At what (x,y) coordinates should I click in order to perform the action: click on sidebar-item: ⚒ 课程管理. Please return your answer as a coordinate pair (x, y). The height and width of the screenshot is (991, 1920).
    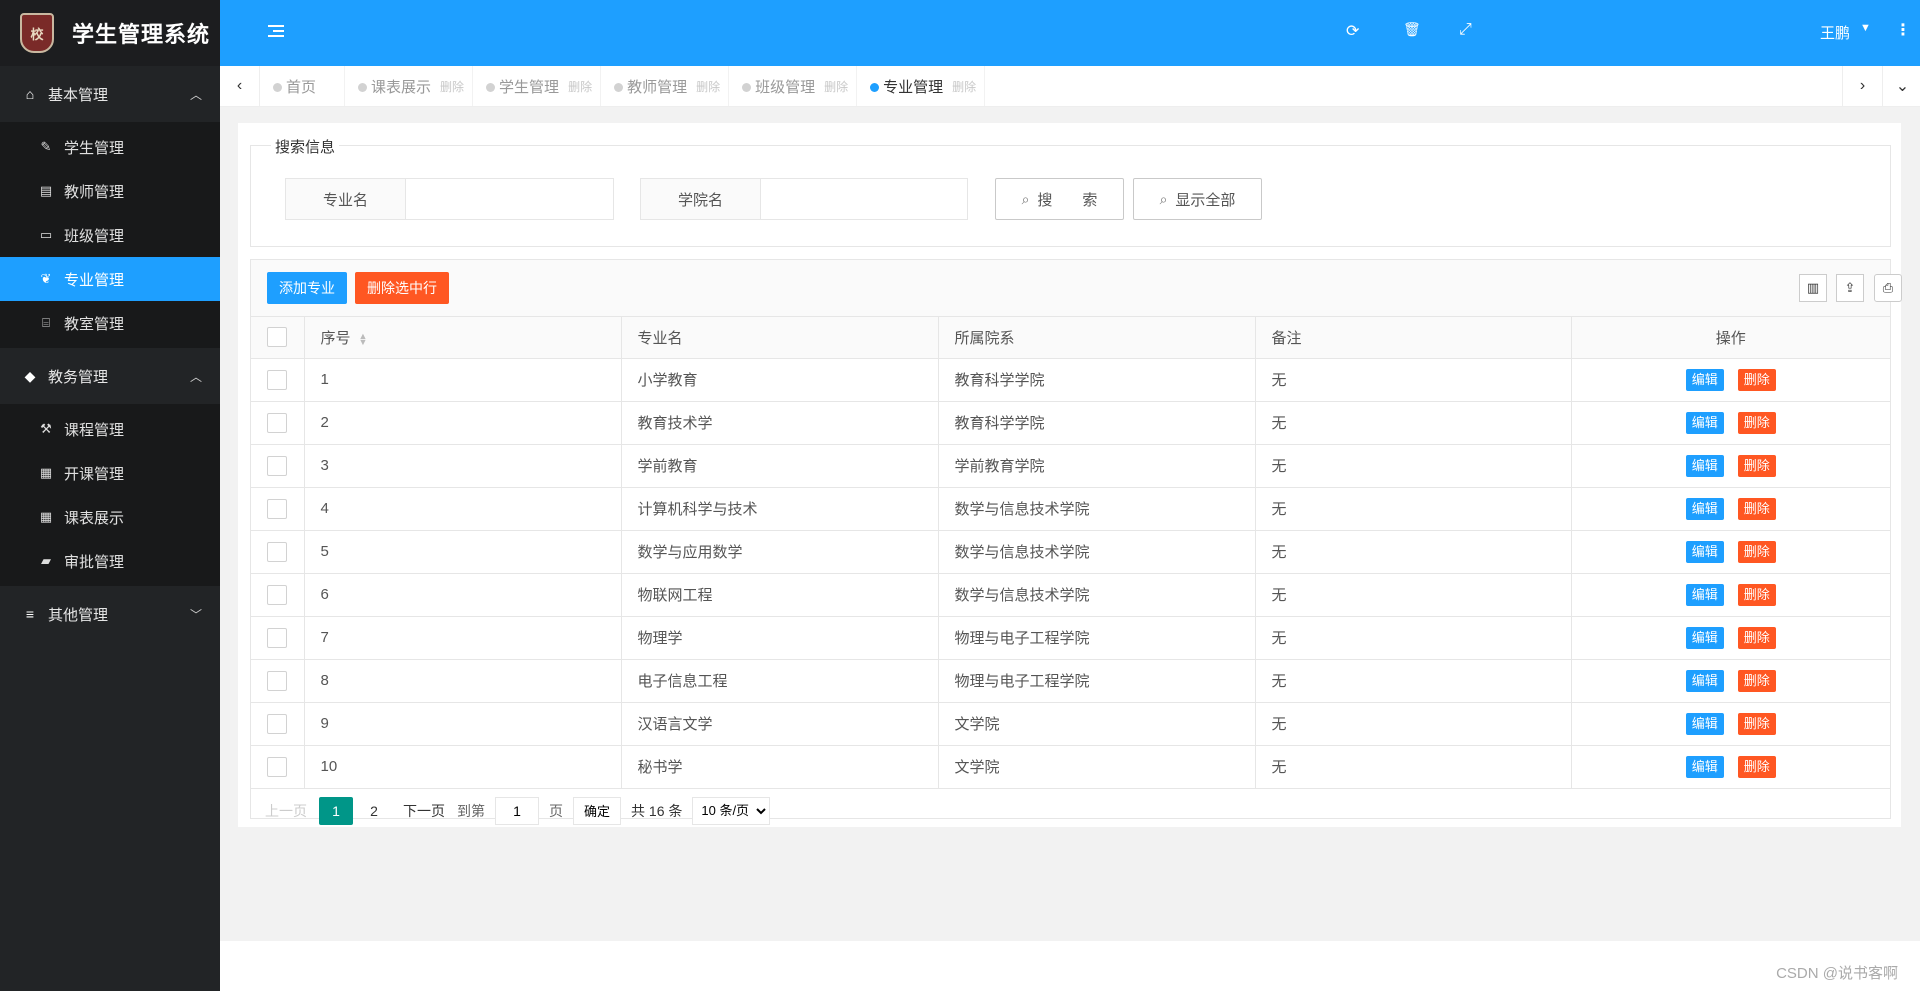
    Looking at the image, I should click on (110, 429).